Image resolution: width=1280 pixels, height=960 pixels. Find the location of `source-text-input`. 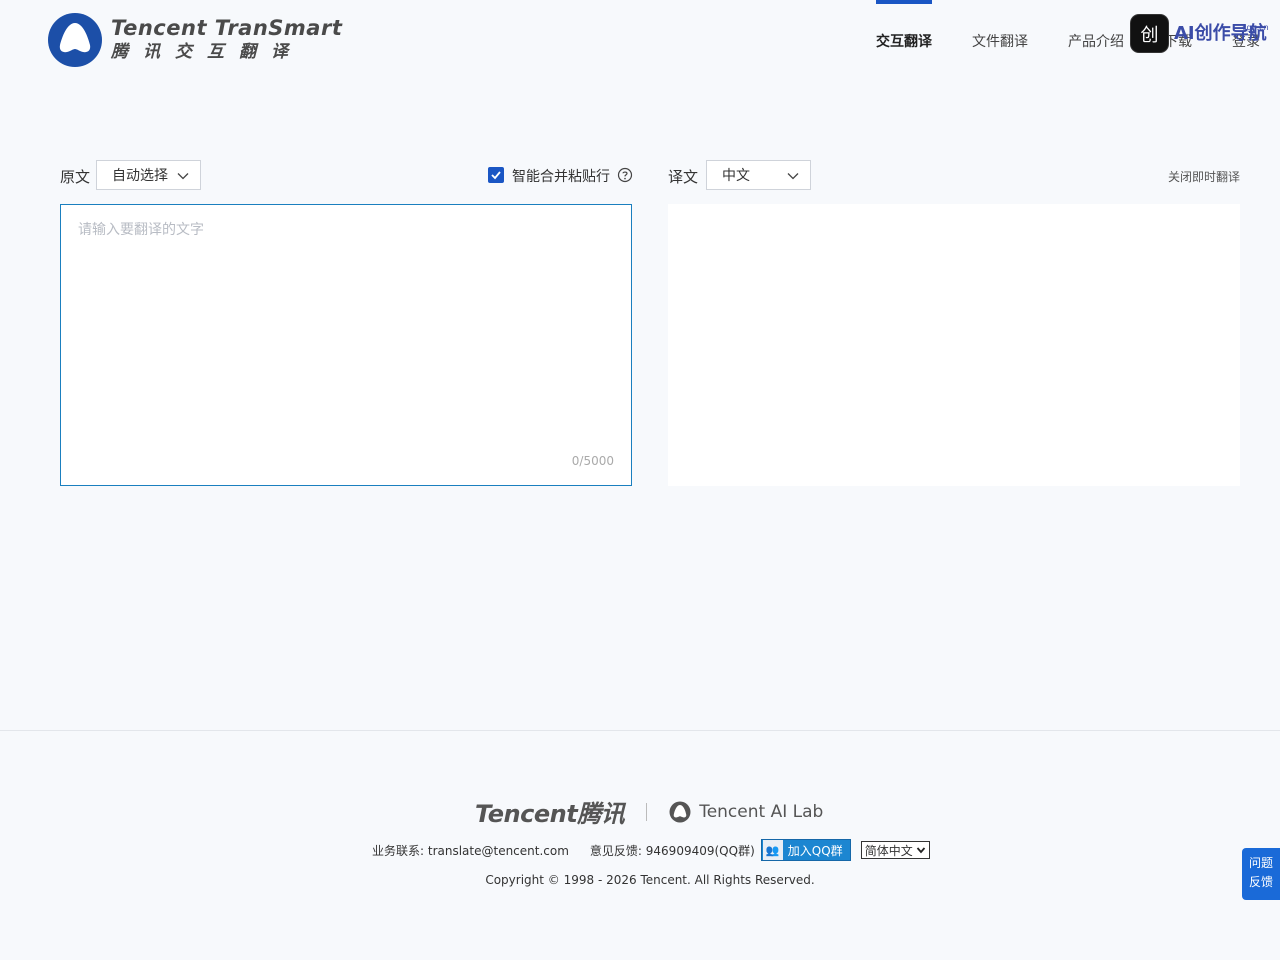

source-text-input is located at coordinates (346, 345).